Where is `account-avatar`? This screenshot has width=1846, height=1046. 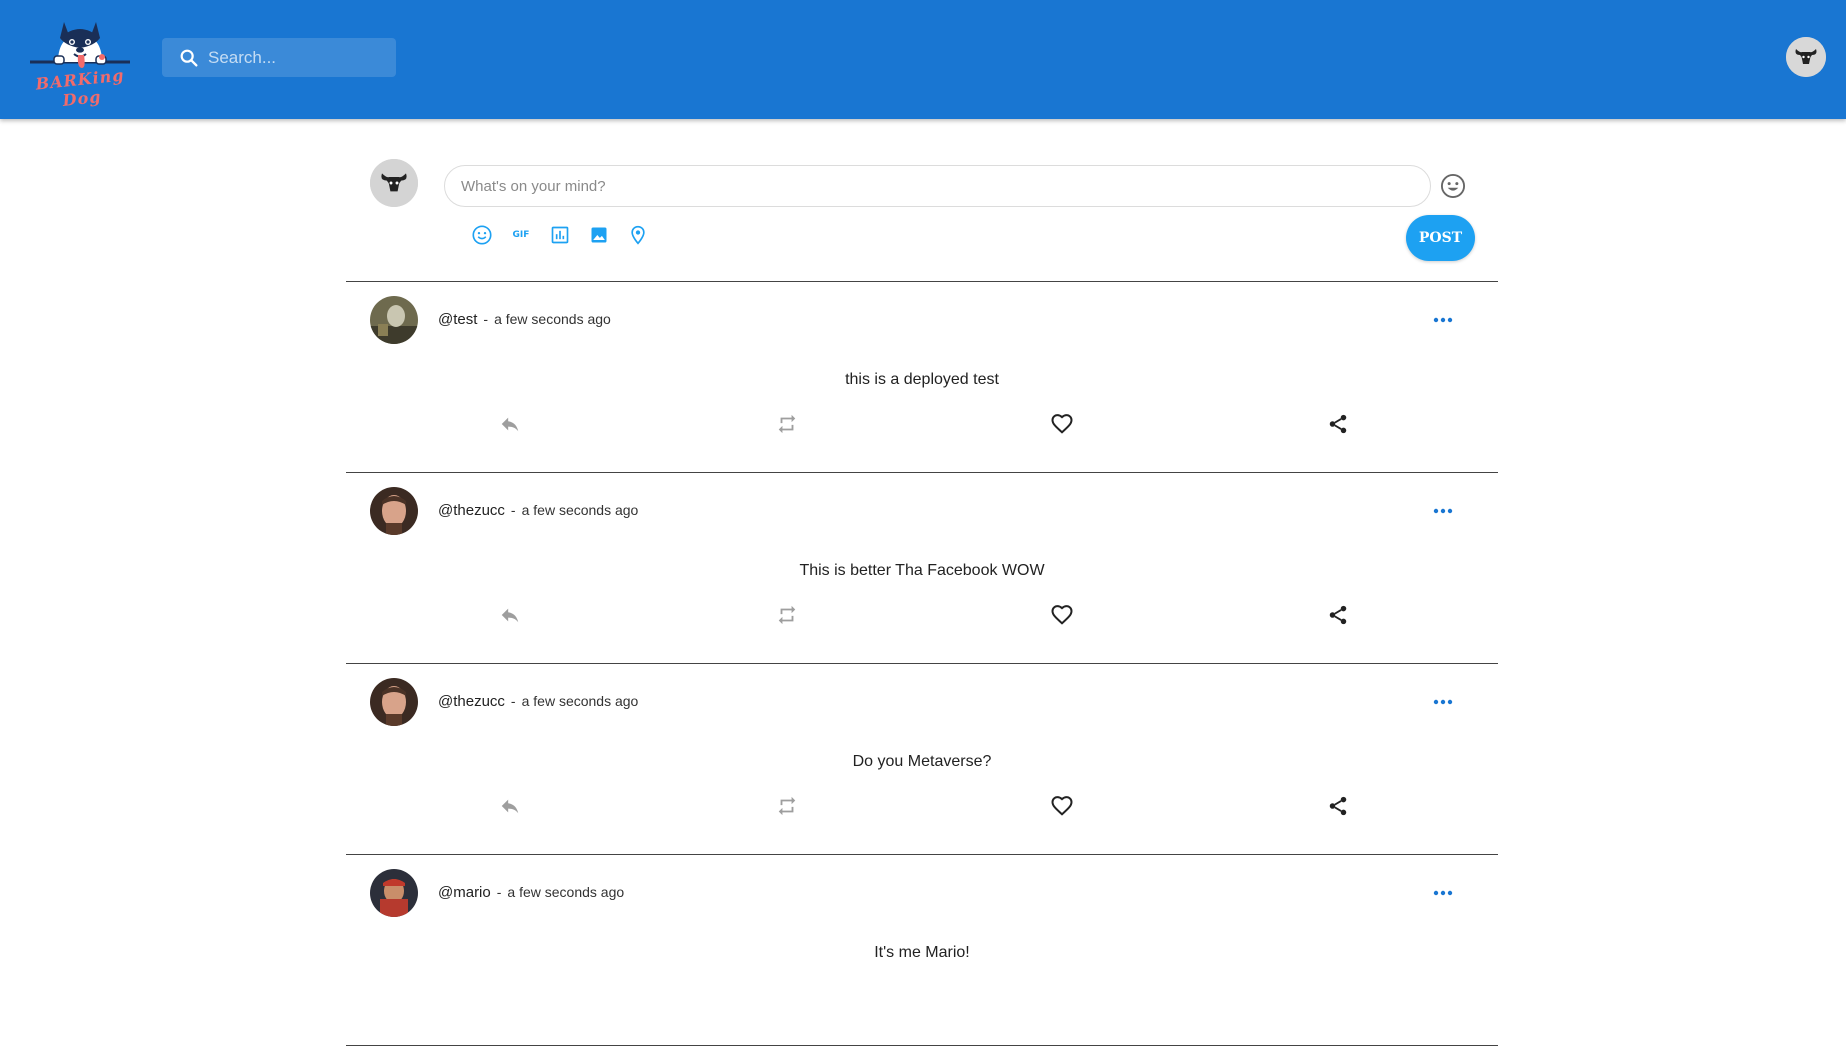
account-avatar is located at coordinates (1806, 57).